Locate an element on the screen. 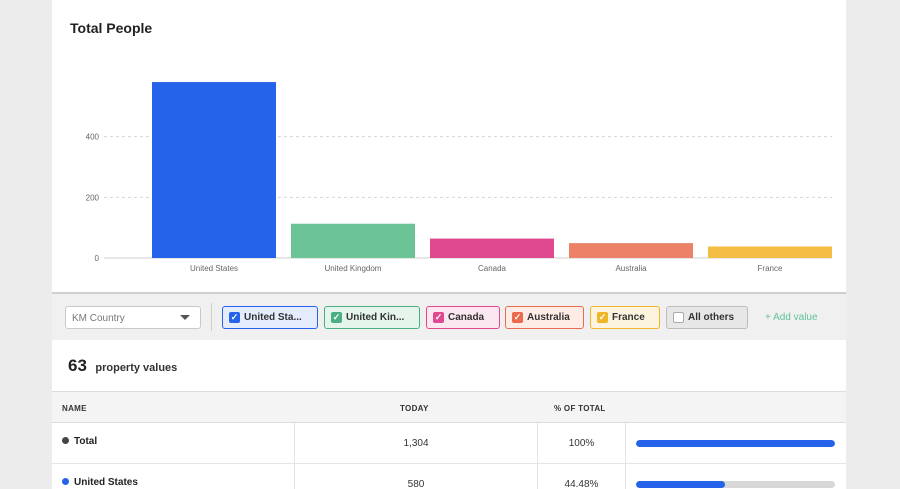  add-value-button: + Add value is located at coordinates (791, 317).